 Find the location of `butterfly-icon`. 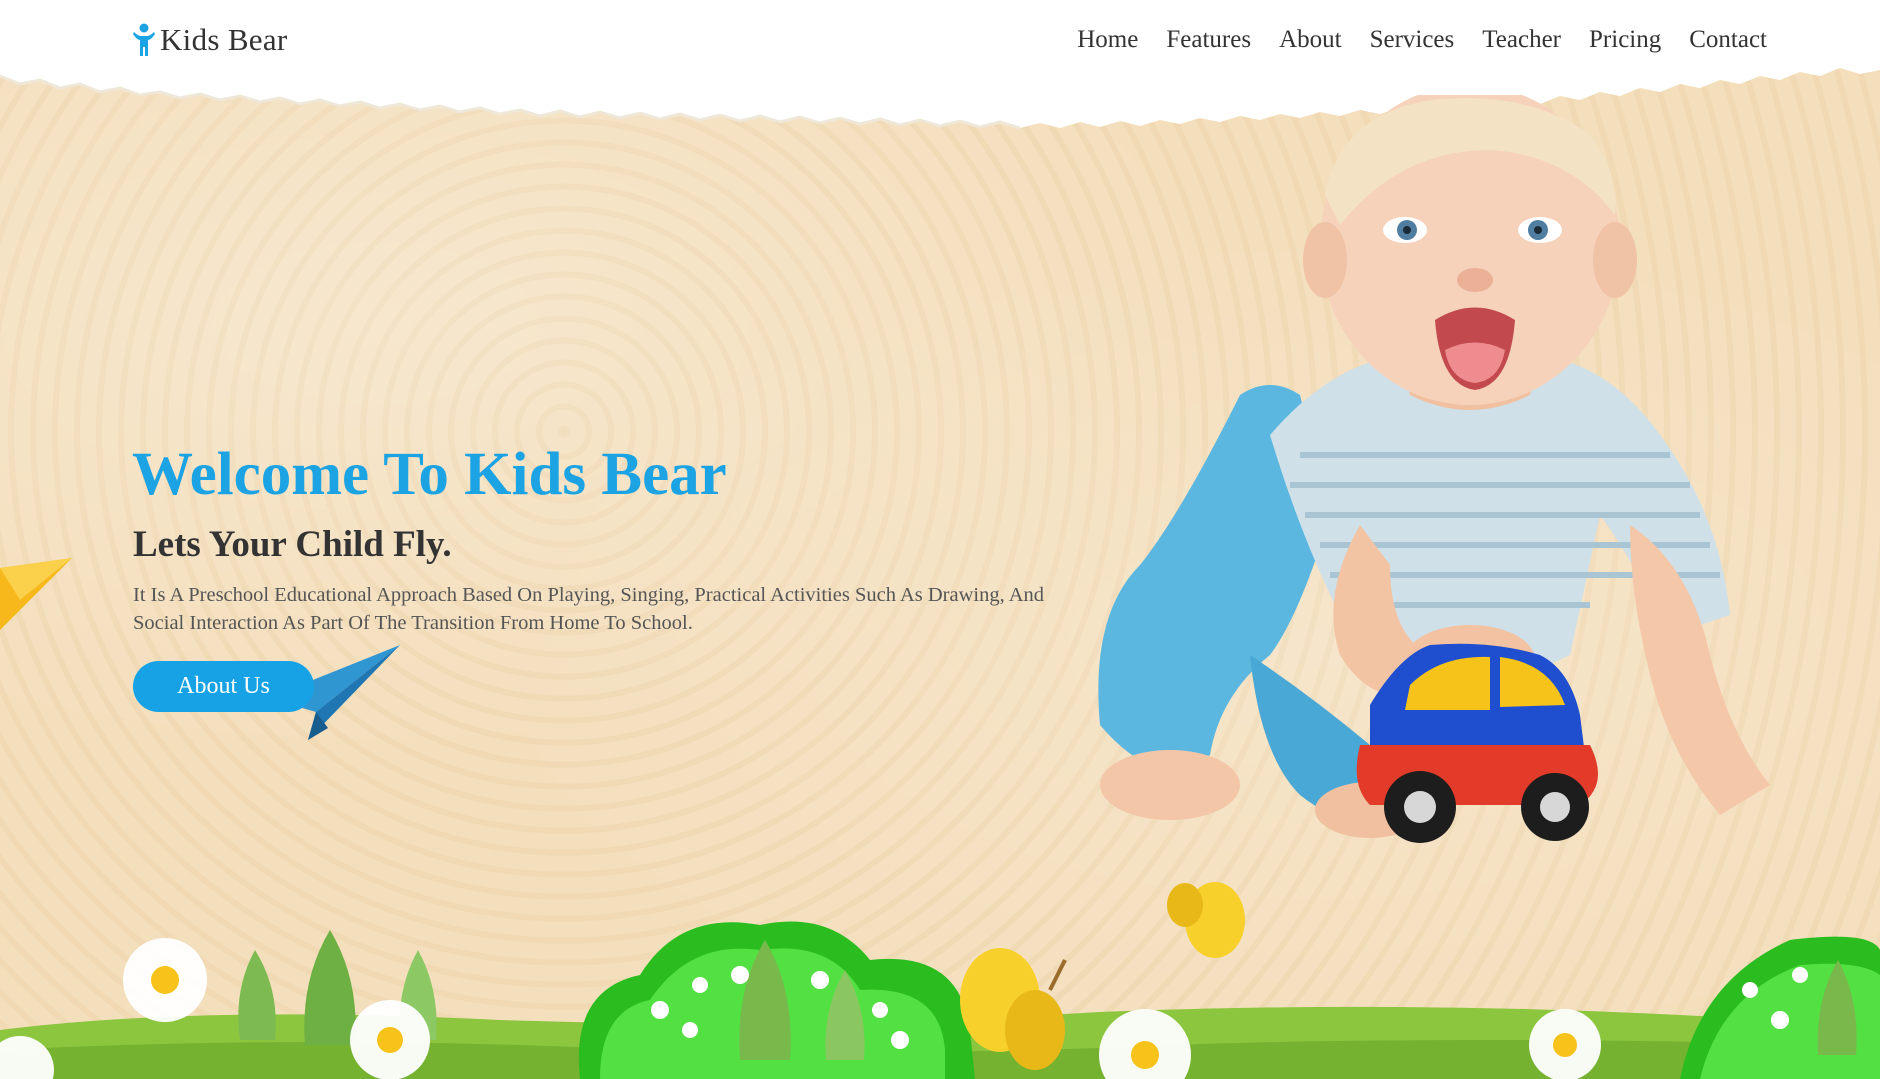

butterfly-icon is located at coordinates (1206, 920).